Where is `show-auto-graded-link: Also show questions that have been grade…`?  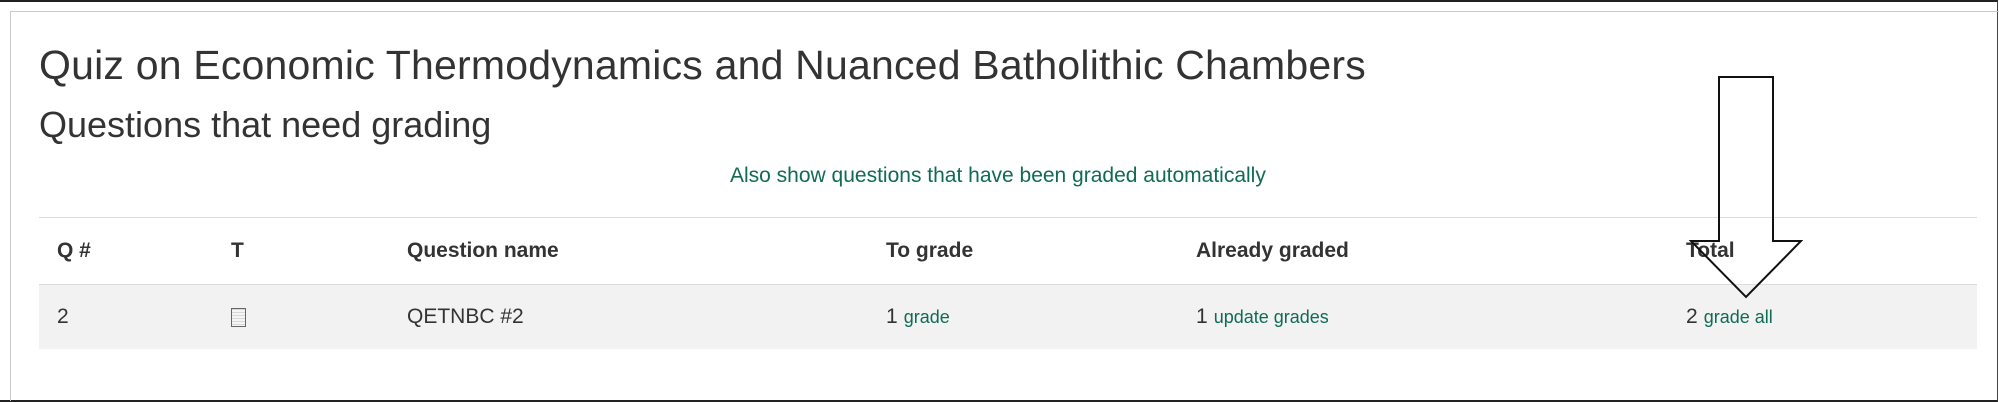
show-auto-graded-link: Also show questions that have been grade… is located at coordinates (998, 176).